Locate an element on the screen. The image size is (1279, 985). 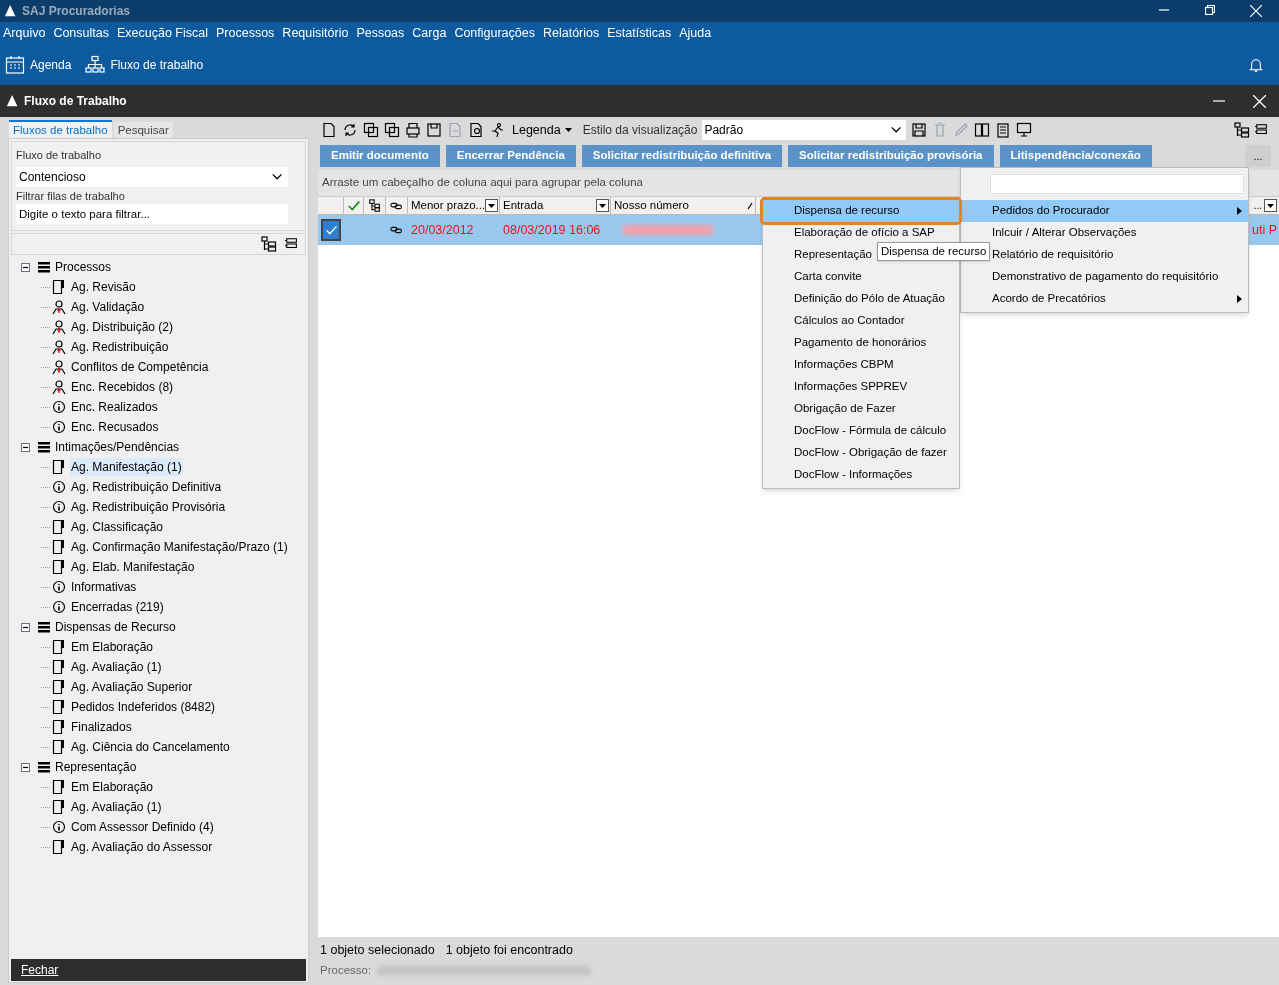
window-title: Fluxo de Trabalho is located at coordinates (75, 101).